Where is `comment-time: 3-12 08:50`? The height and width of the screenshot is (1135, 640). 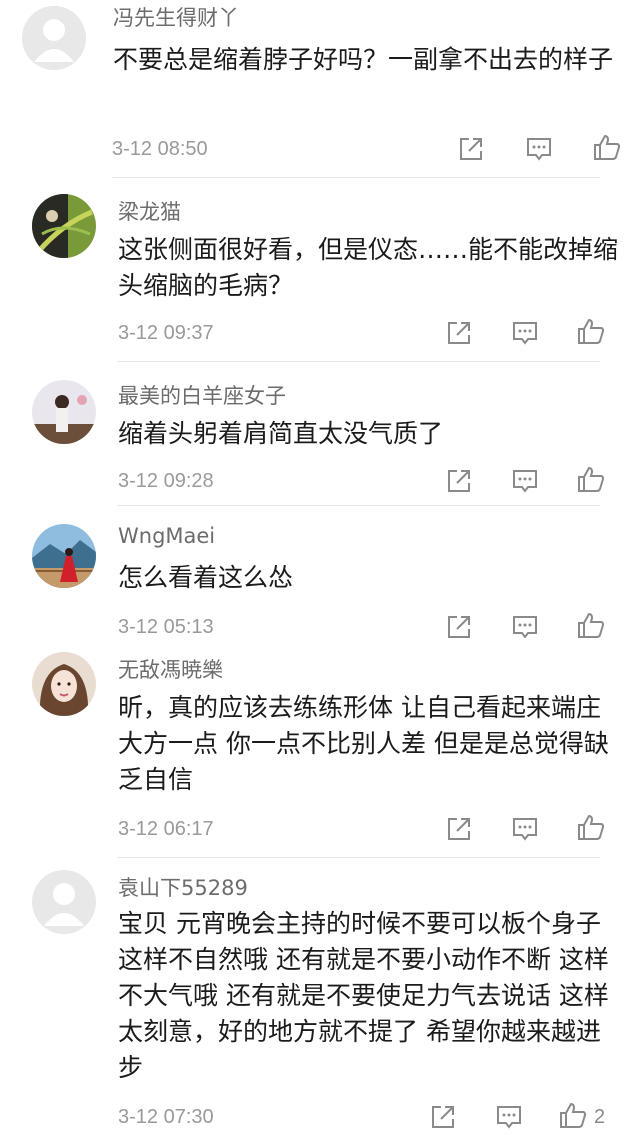 comment-time: 3-12 08:50 is located at coordinates (160, 149).